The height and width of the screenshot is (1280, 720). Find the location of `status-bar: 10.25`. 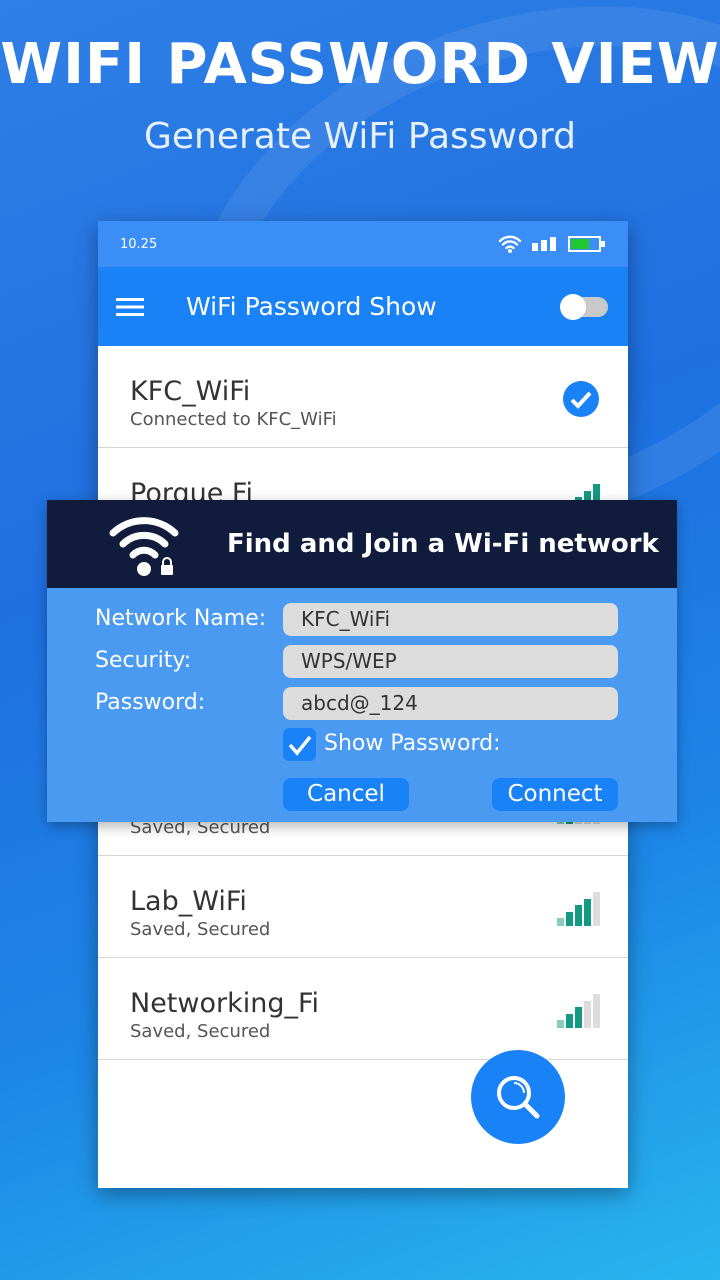

status-bar: 10.25 is located at coordinates (363, 244).